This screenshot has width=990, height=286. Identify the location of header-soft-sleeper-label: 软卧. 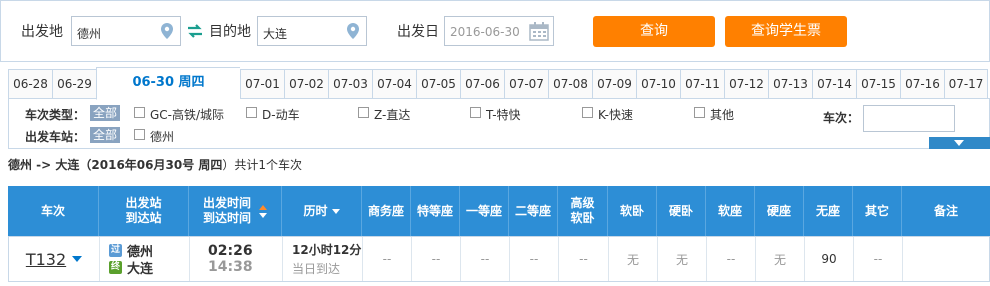
(631, 210).